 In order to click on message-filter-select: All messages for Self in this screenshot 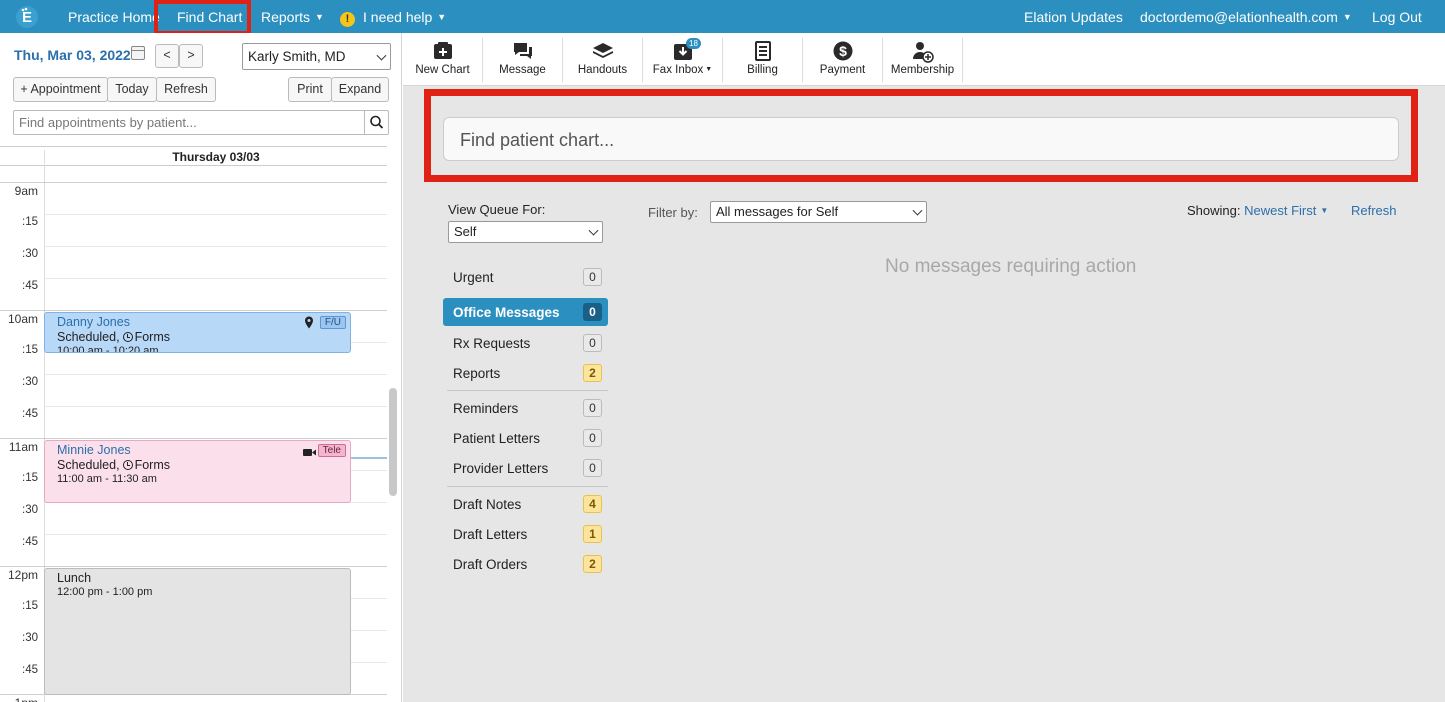, I will do `click(818, 212)`.